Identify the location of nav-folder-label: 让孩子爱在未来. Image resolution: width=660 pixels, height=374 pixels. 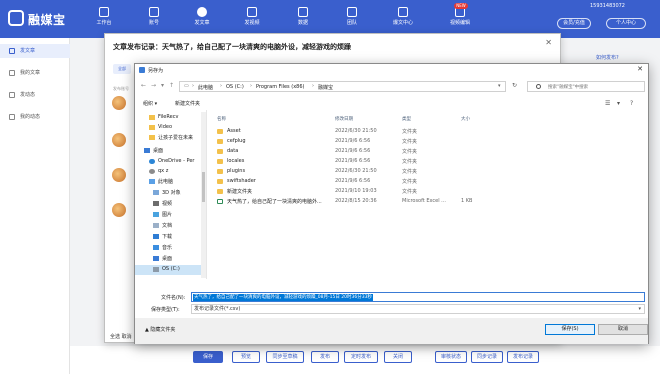
(176, 138).